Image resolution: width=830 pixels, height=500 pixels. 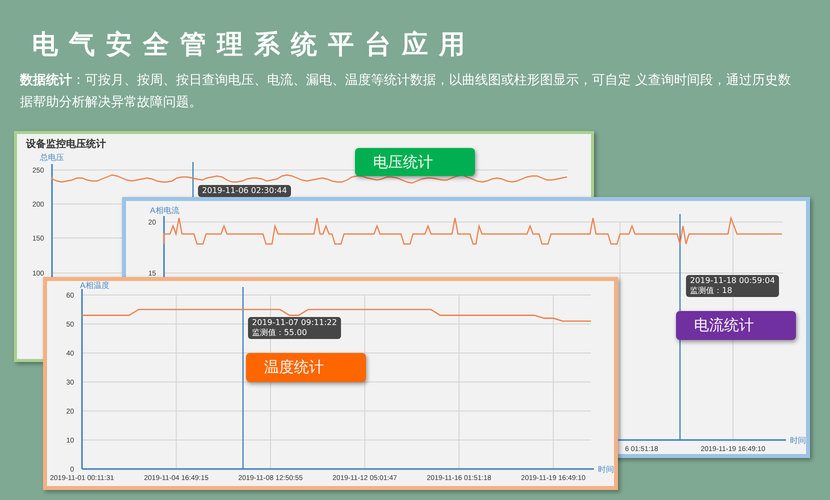 What do you see at coordinates (415, 162) in the screenshot?
I see `chart-label: 电压统计` at bounding box center [415, 162].